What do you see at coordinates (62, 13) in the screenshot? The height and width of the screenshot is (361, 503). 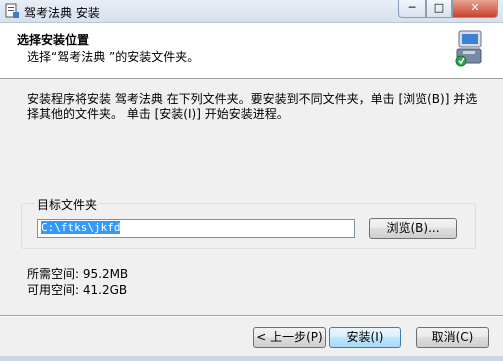 I see `window-title: 驾考法典 安装` at bounding box center [62, 13].